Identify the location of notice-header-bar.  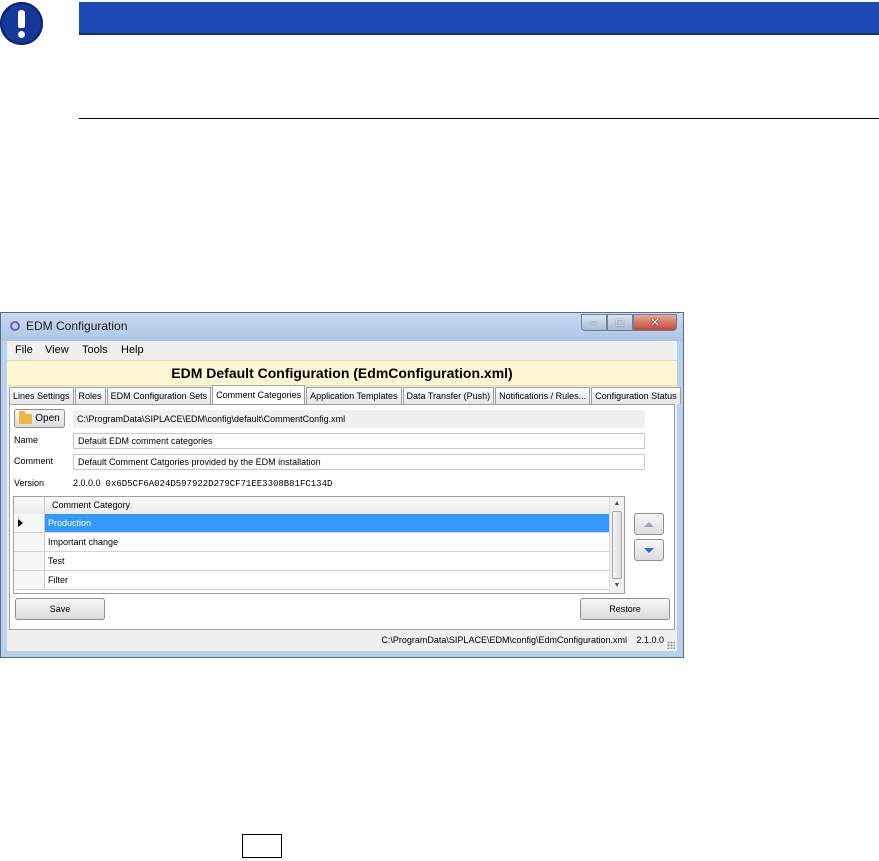
(479, 18).